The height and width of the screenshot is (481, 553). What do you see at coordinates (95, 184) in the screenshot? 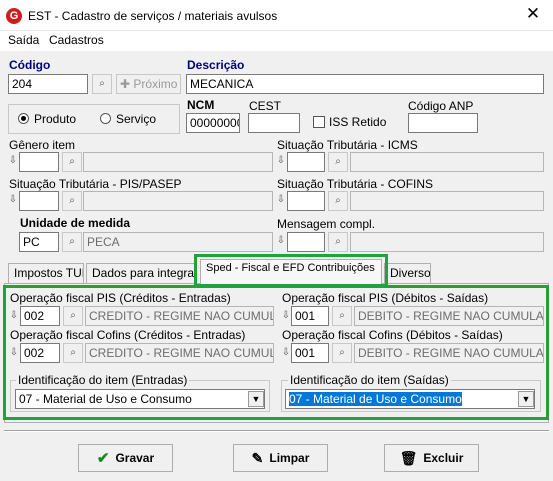
I see `st-pis-label: Situação Tributária - PIS/PASEP` at bounding box center [95, 184].